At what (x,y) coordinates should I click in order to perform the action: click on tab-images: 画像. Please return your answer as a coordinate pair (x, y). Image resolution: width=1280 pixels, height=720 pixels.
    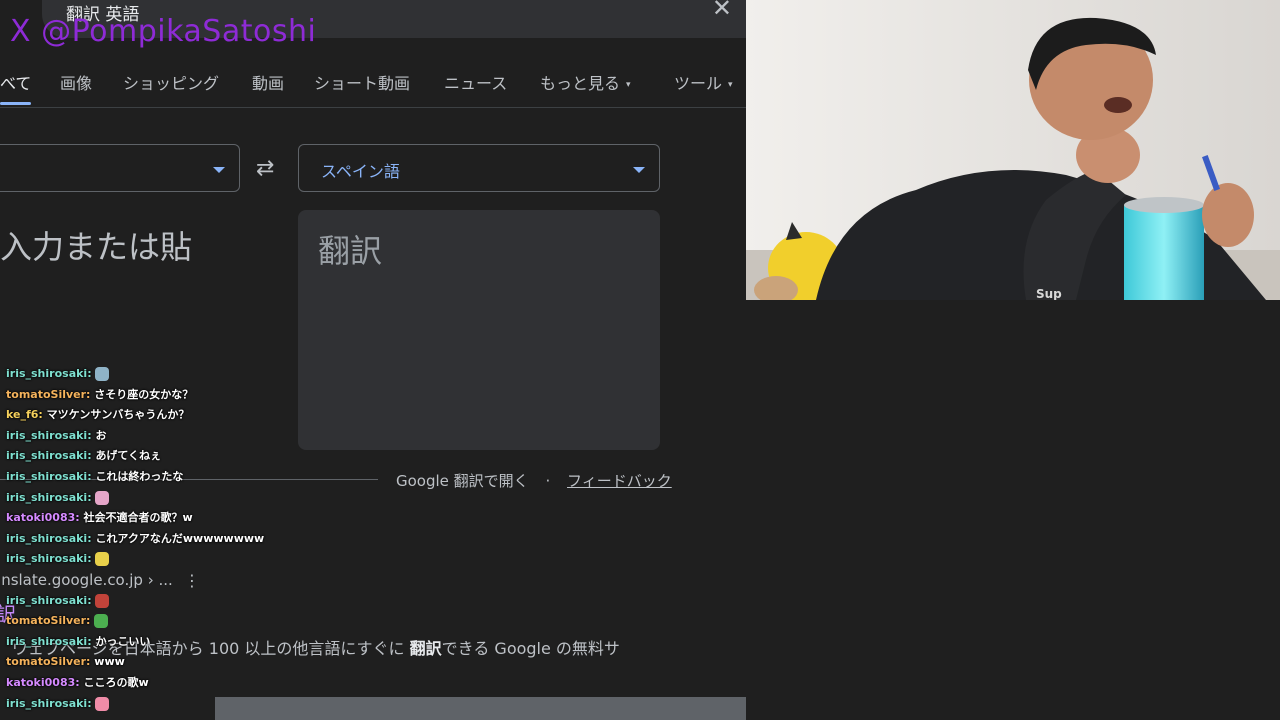
    Looking at the image, I should click on (76, 82).